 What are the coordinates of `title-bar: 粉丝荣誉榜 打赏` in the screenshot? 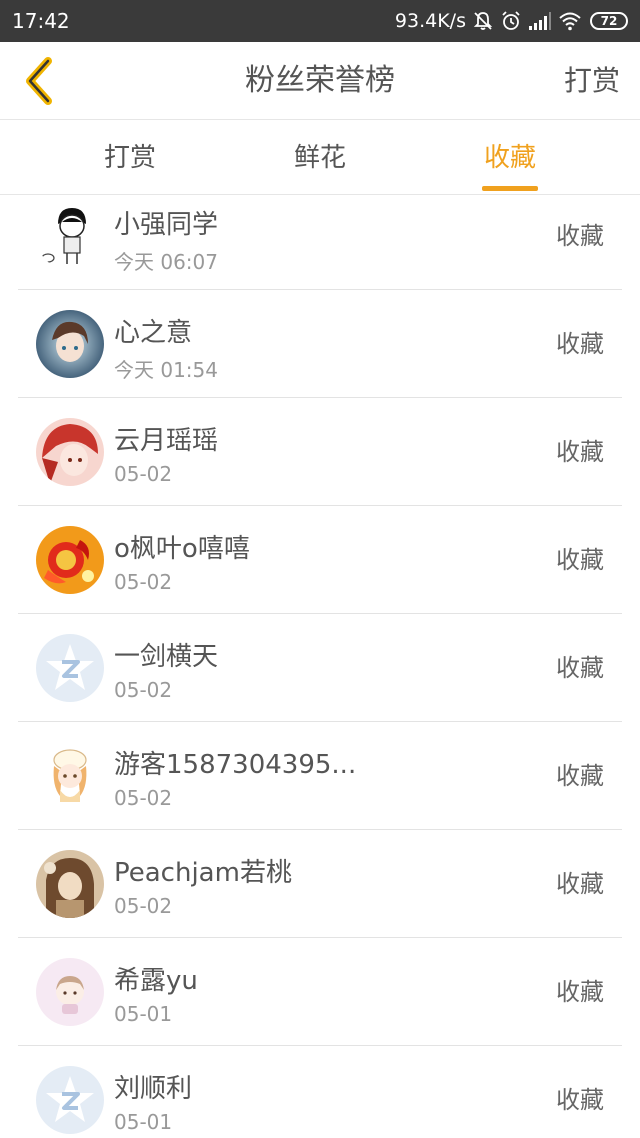 It's located at (320, 81).